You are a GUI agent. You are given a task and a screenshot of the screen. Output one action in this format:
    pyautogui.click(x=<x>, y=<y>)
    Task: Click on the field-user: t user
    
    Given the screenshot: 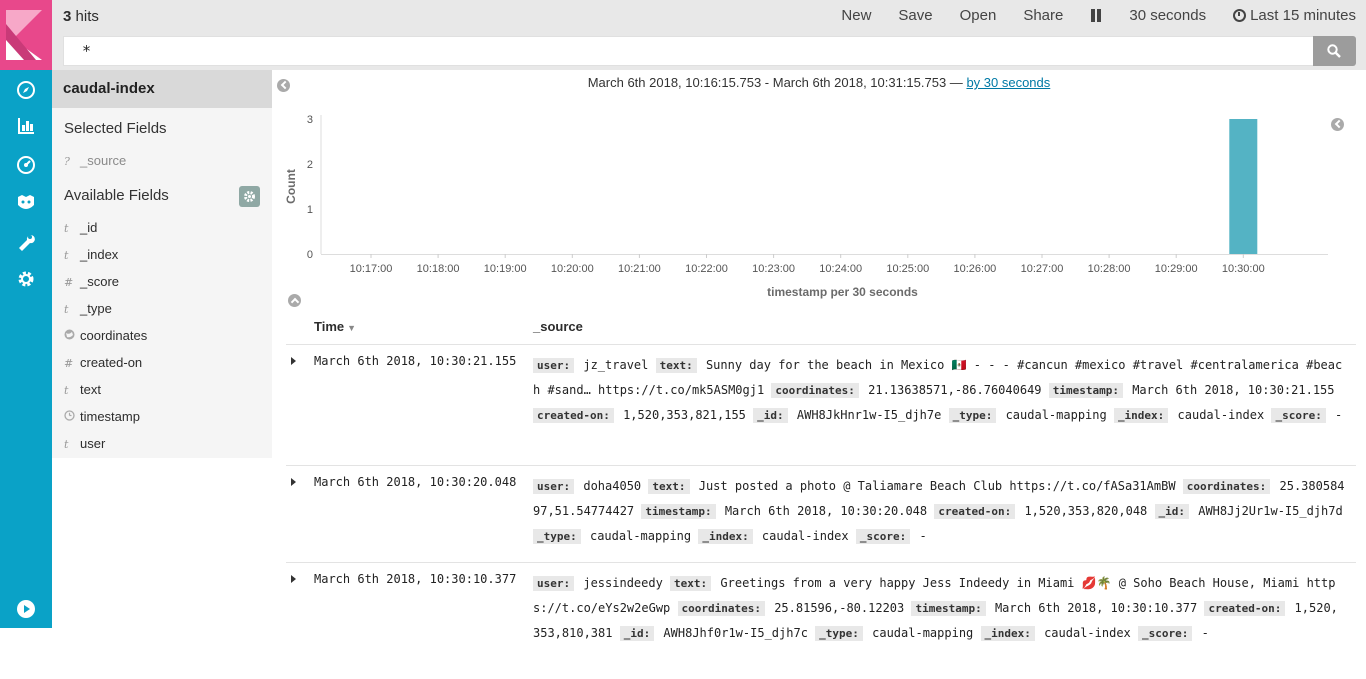 What is the action you would take?
    pyautogui.click(x=84, y=444)
    